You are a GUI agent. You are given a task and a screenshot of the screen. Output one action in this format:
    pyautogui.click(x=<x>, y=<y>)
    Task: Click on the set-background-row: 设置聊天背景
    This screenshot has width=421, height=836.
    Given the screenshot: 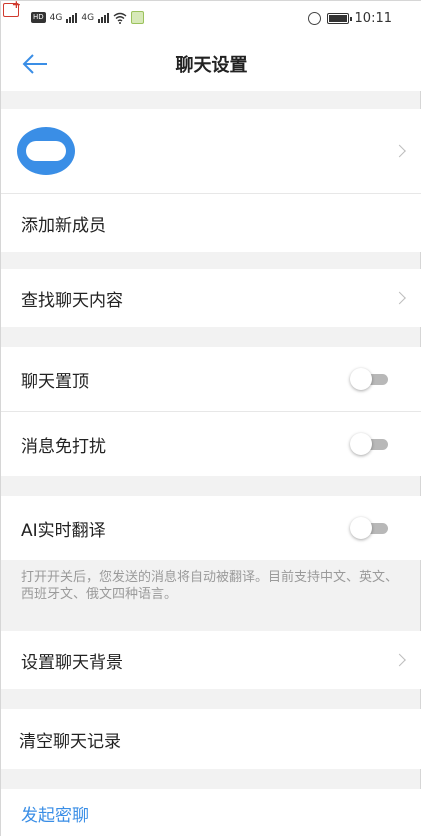 What is the action you would take?
    pyautogui.click(x=211, y=660)
    